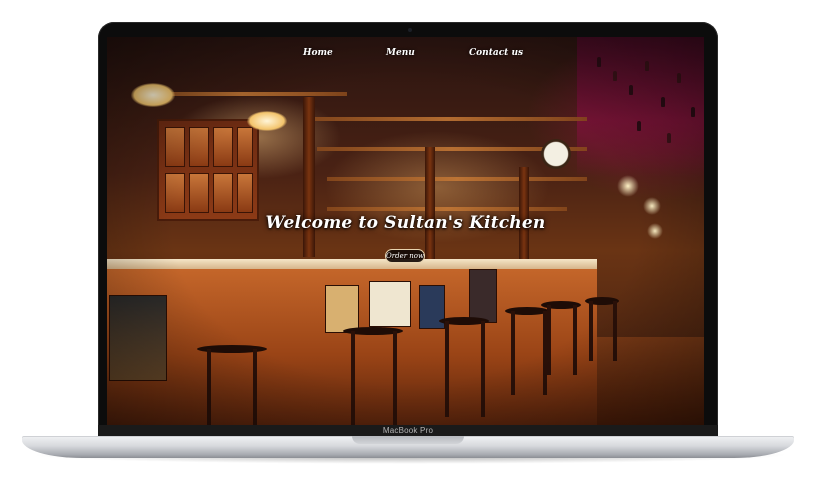 The width and height of the screenshot is (818, 481). I want to click on order-now-button: Order now, so click(405, 256).